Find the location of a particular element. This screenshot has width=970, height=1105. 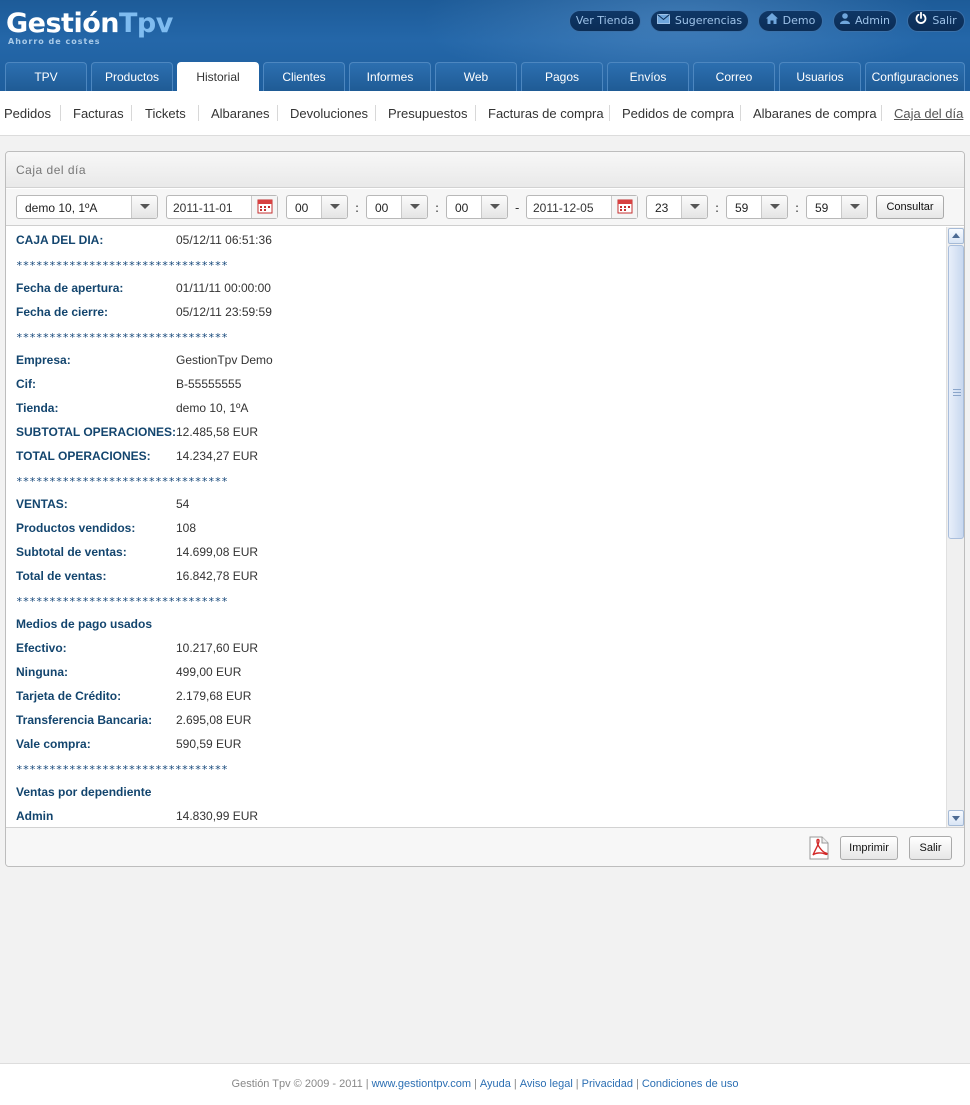

scroll-down-arrow-icon is located at coordinates (956, 818).